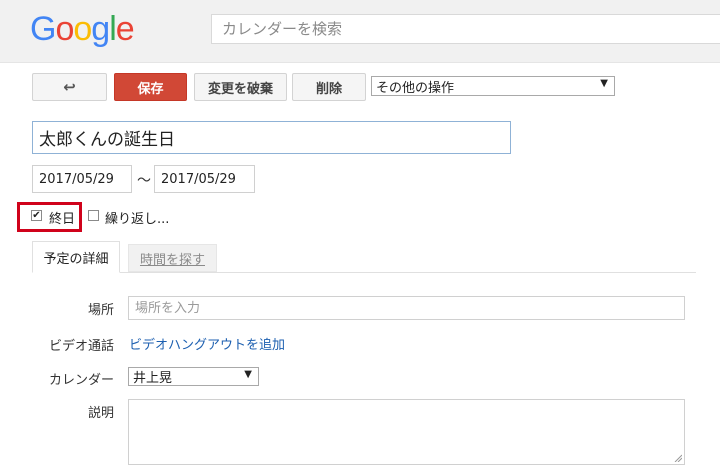  Describe the element at coordinates (678, 458) in the screenshot. I see `resize-grip-icon` at that location.